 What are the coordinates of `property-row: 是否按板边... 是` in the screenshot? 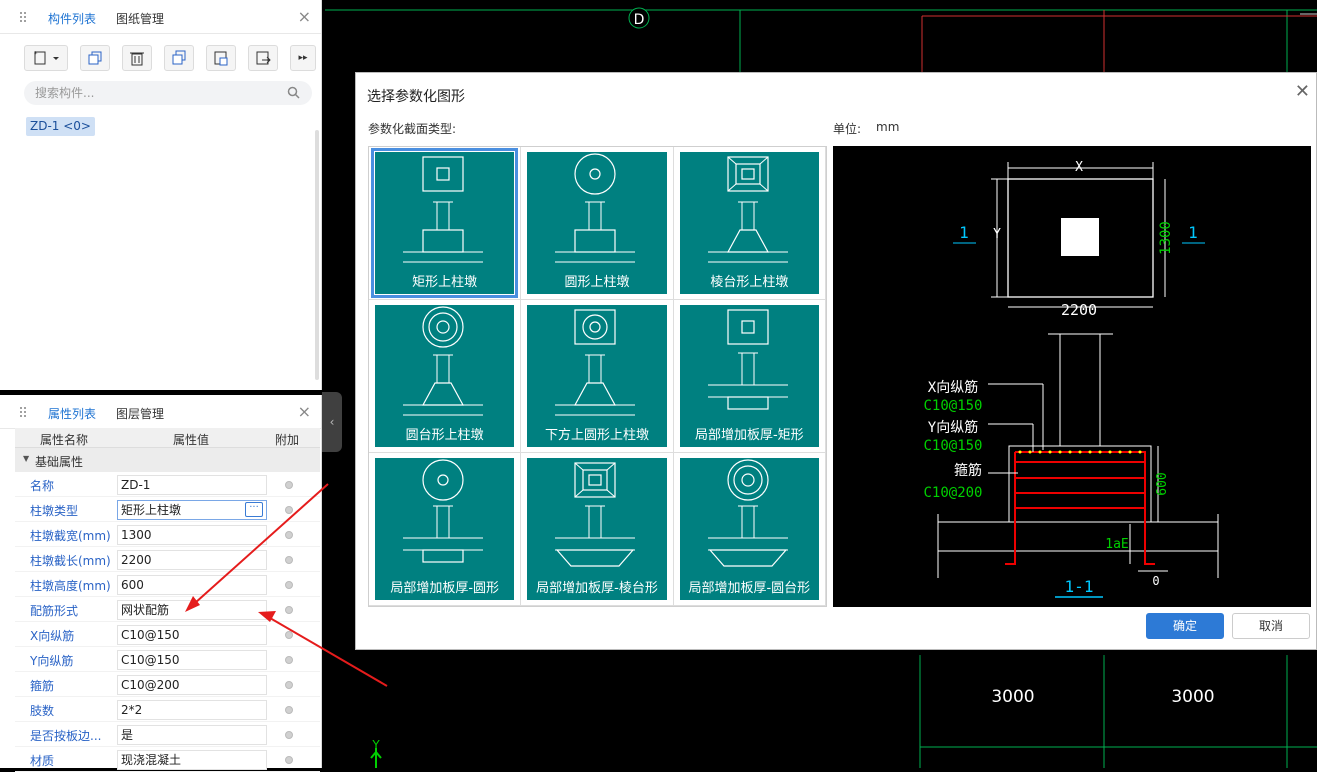 It's located at (167, 734).